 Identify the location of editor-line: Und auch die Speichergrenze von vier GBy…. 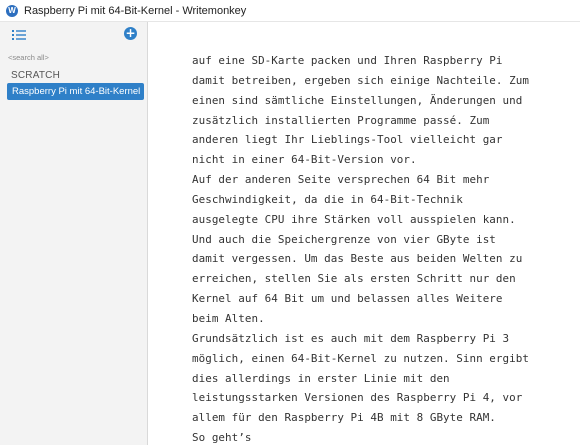
(344, 239).